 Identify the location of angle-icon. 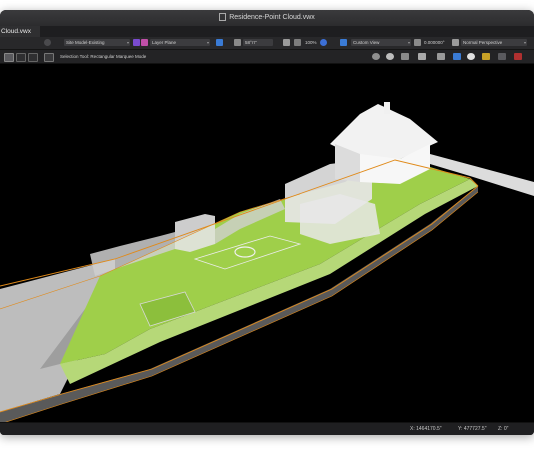
(417, 42).